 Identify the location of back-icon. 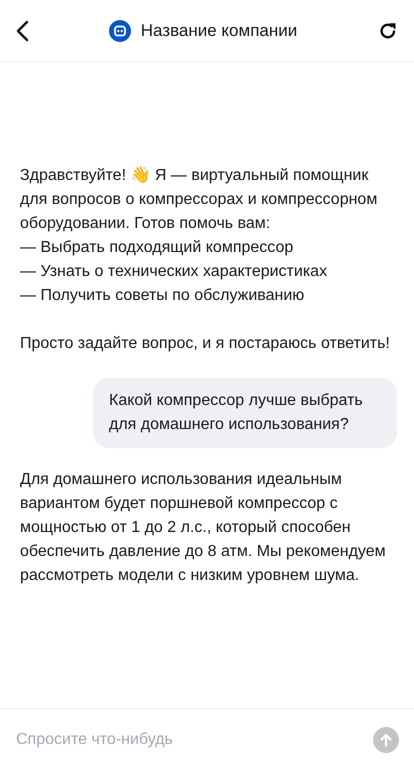
(22, 31).